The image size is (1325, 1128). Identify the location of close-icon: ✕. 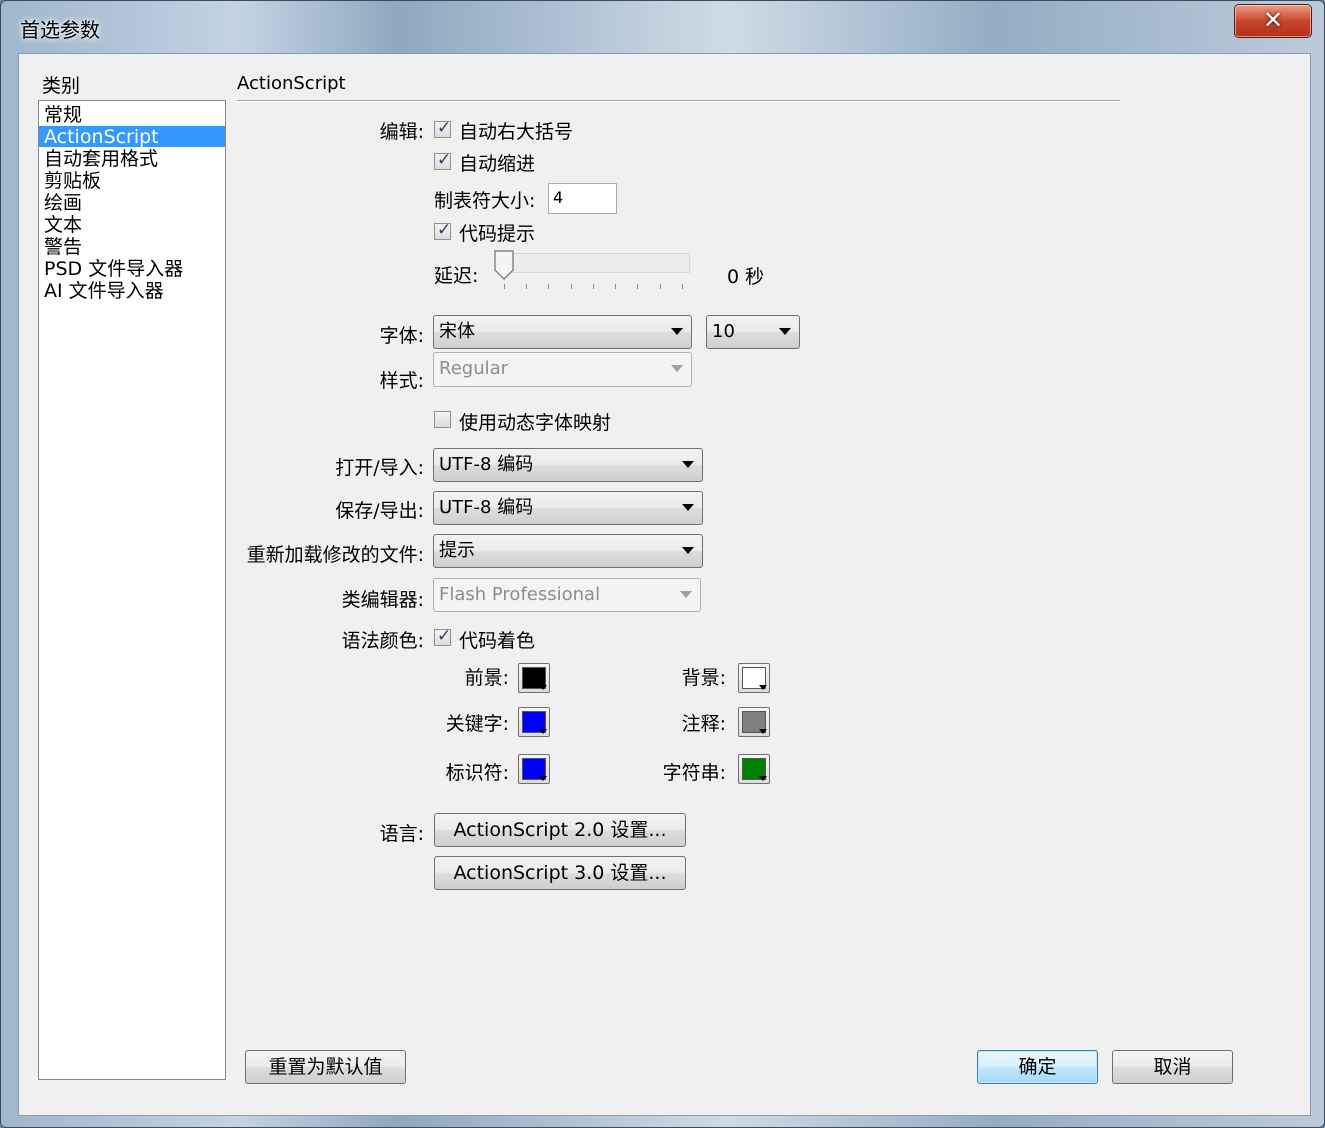
(1273, 20).